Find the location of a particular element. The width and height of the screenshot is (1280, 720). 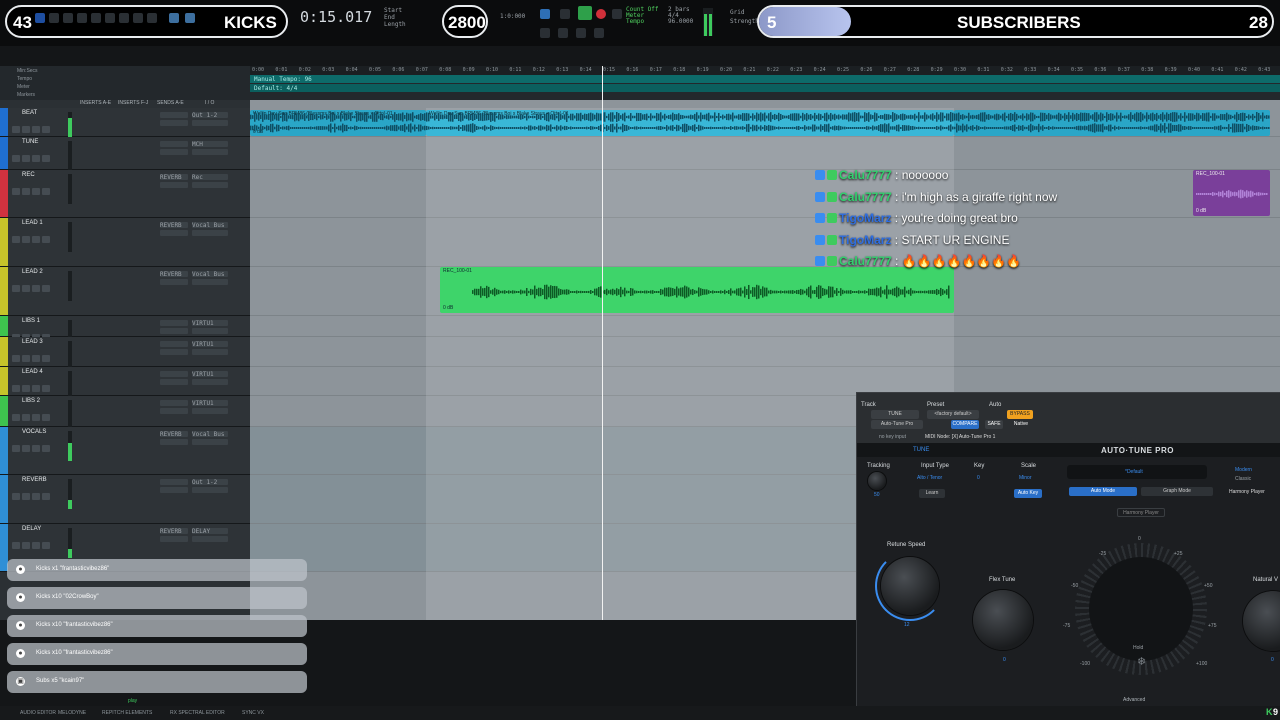

track-name: LEAD 4 is located at coordinates (32, 372).